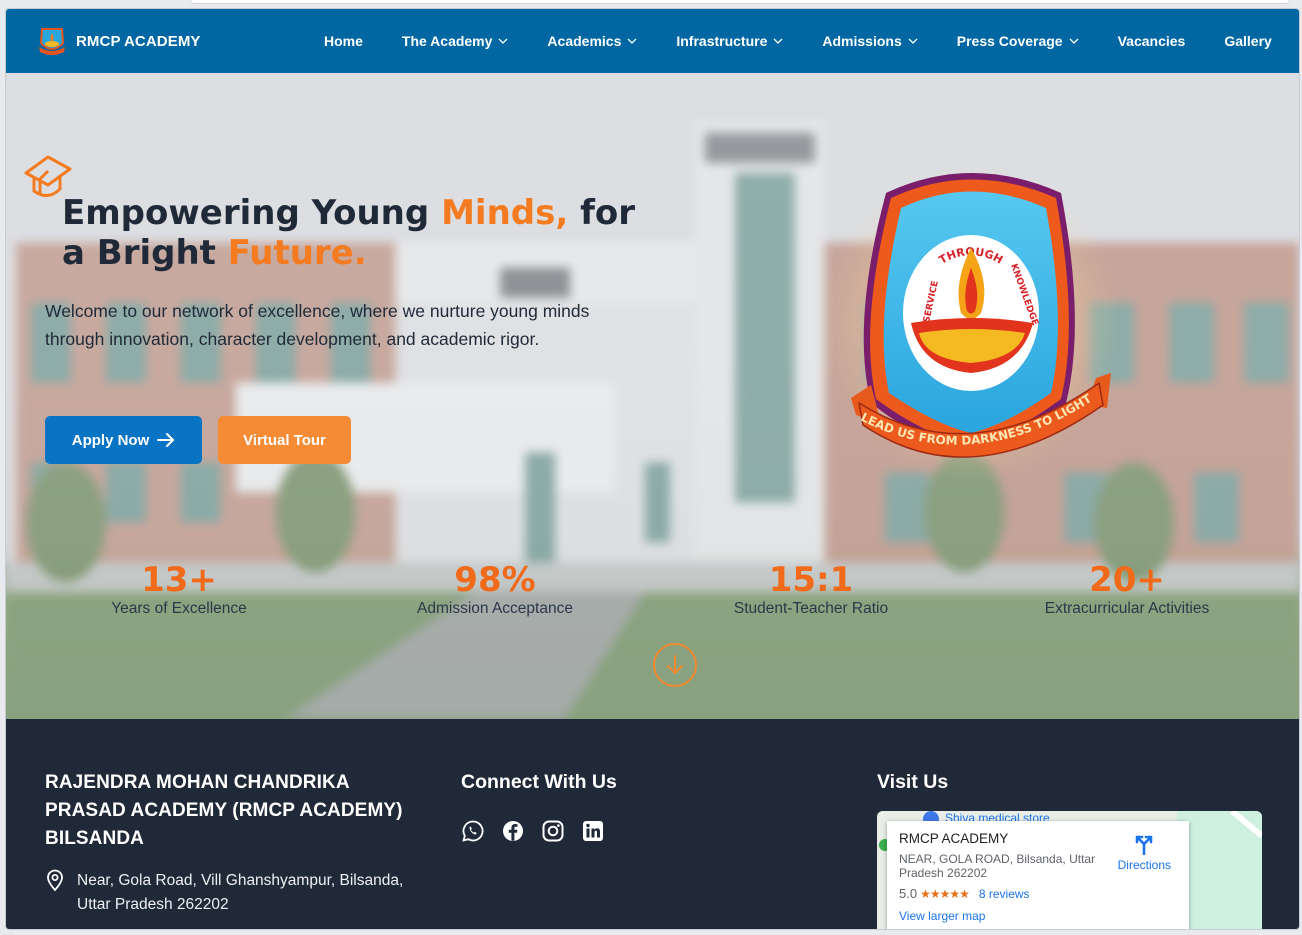 The width and height of the screenshot is (1302, 935). Describe the element at coordinates (1009, 41) in the screenshot. I see `nav-item-label: Press Coverage` at that location.